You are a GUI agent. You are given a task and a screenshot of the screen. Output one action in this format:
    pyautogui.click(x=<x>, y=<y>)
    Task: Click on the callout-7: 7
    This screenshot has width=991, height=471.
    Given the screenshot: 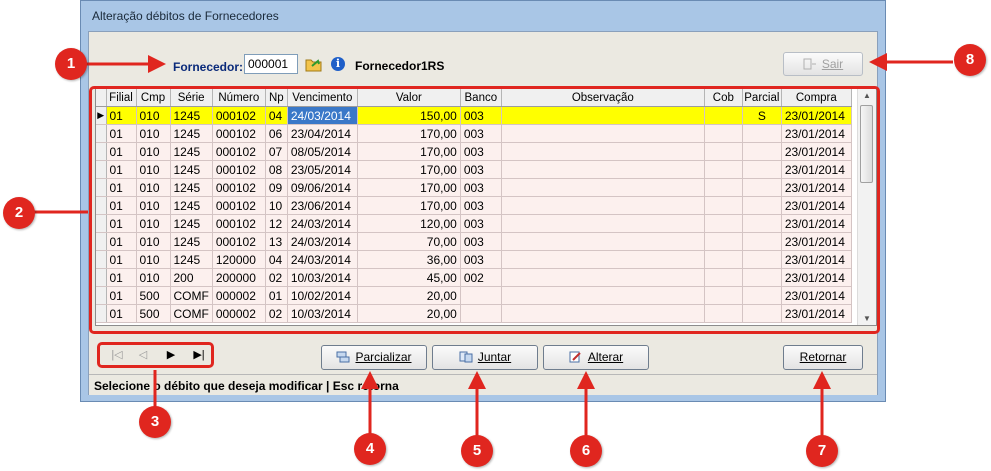 What is the action you would take?
    pyautogui.click(x=822, y=451)
    